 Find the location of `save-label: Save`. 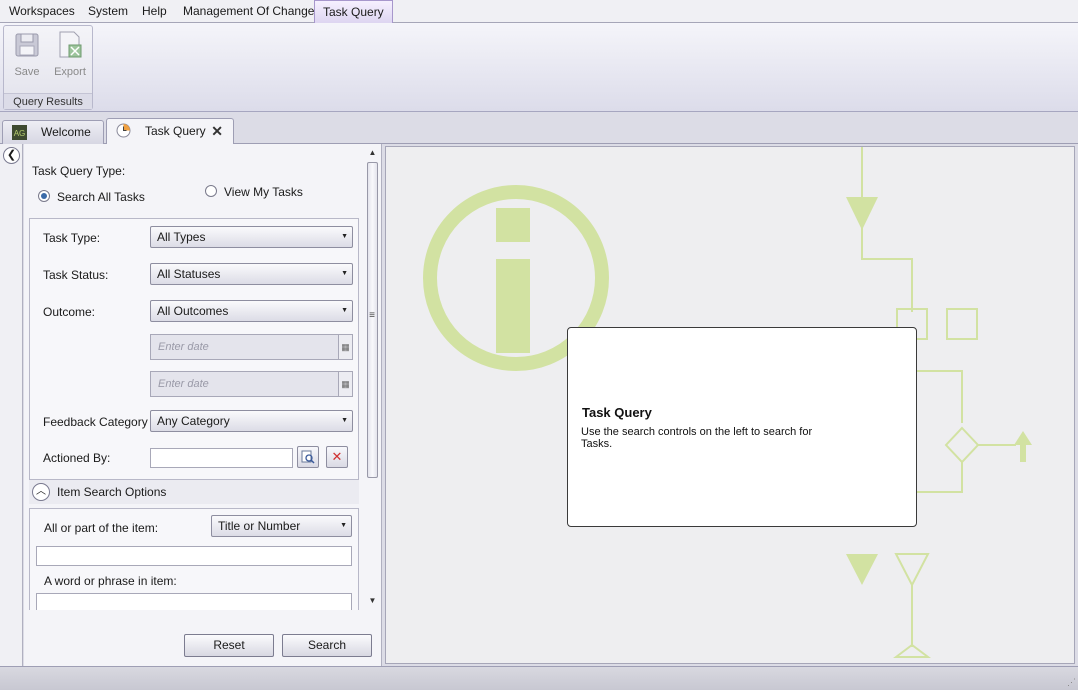

save-label: Save is located at coordinates (27, 72).